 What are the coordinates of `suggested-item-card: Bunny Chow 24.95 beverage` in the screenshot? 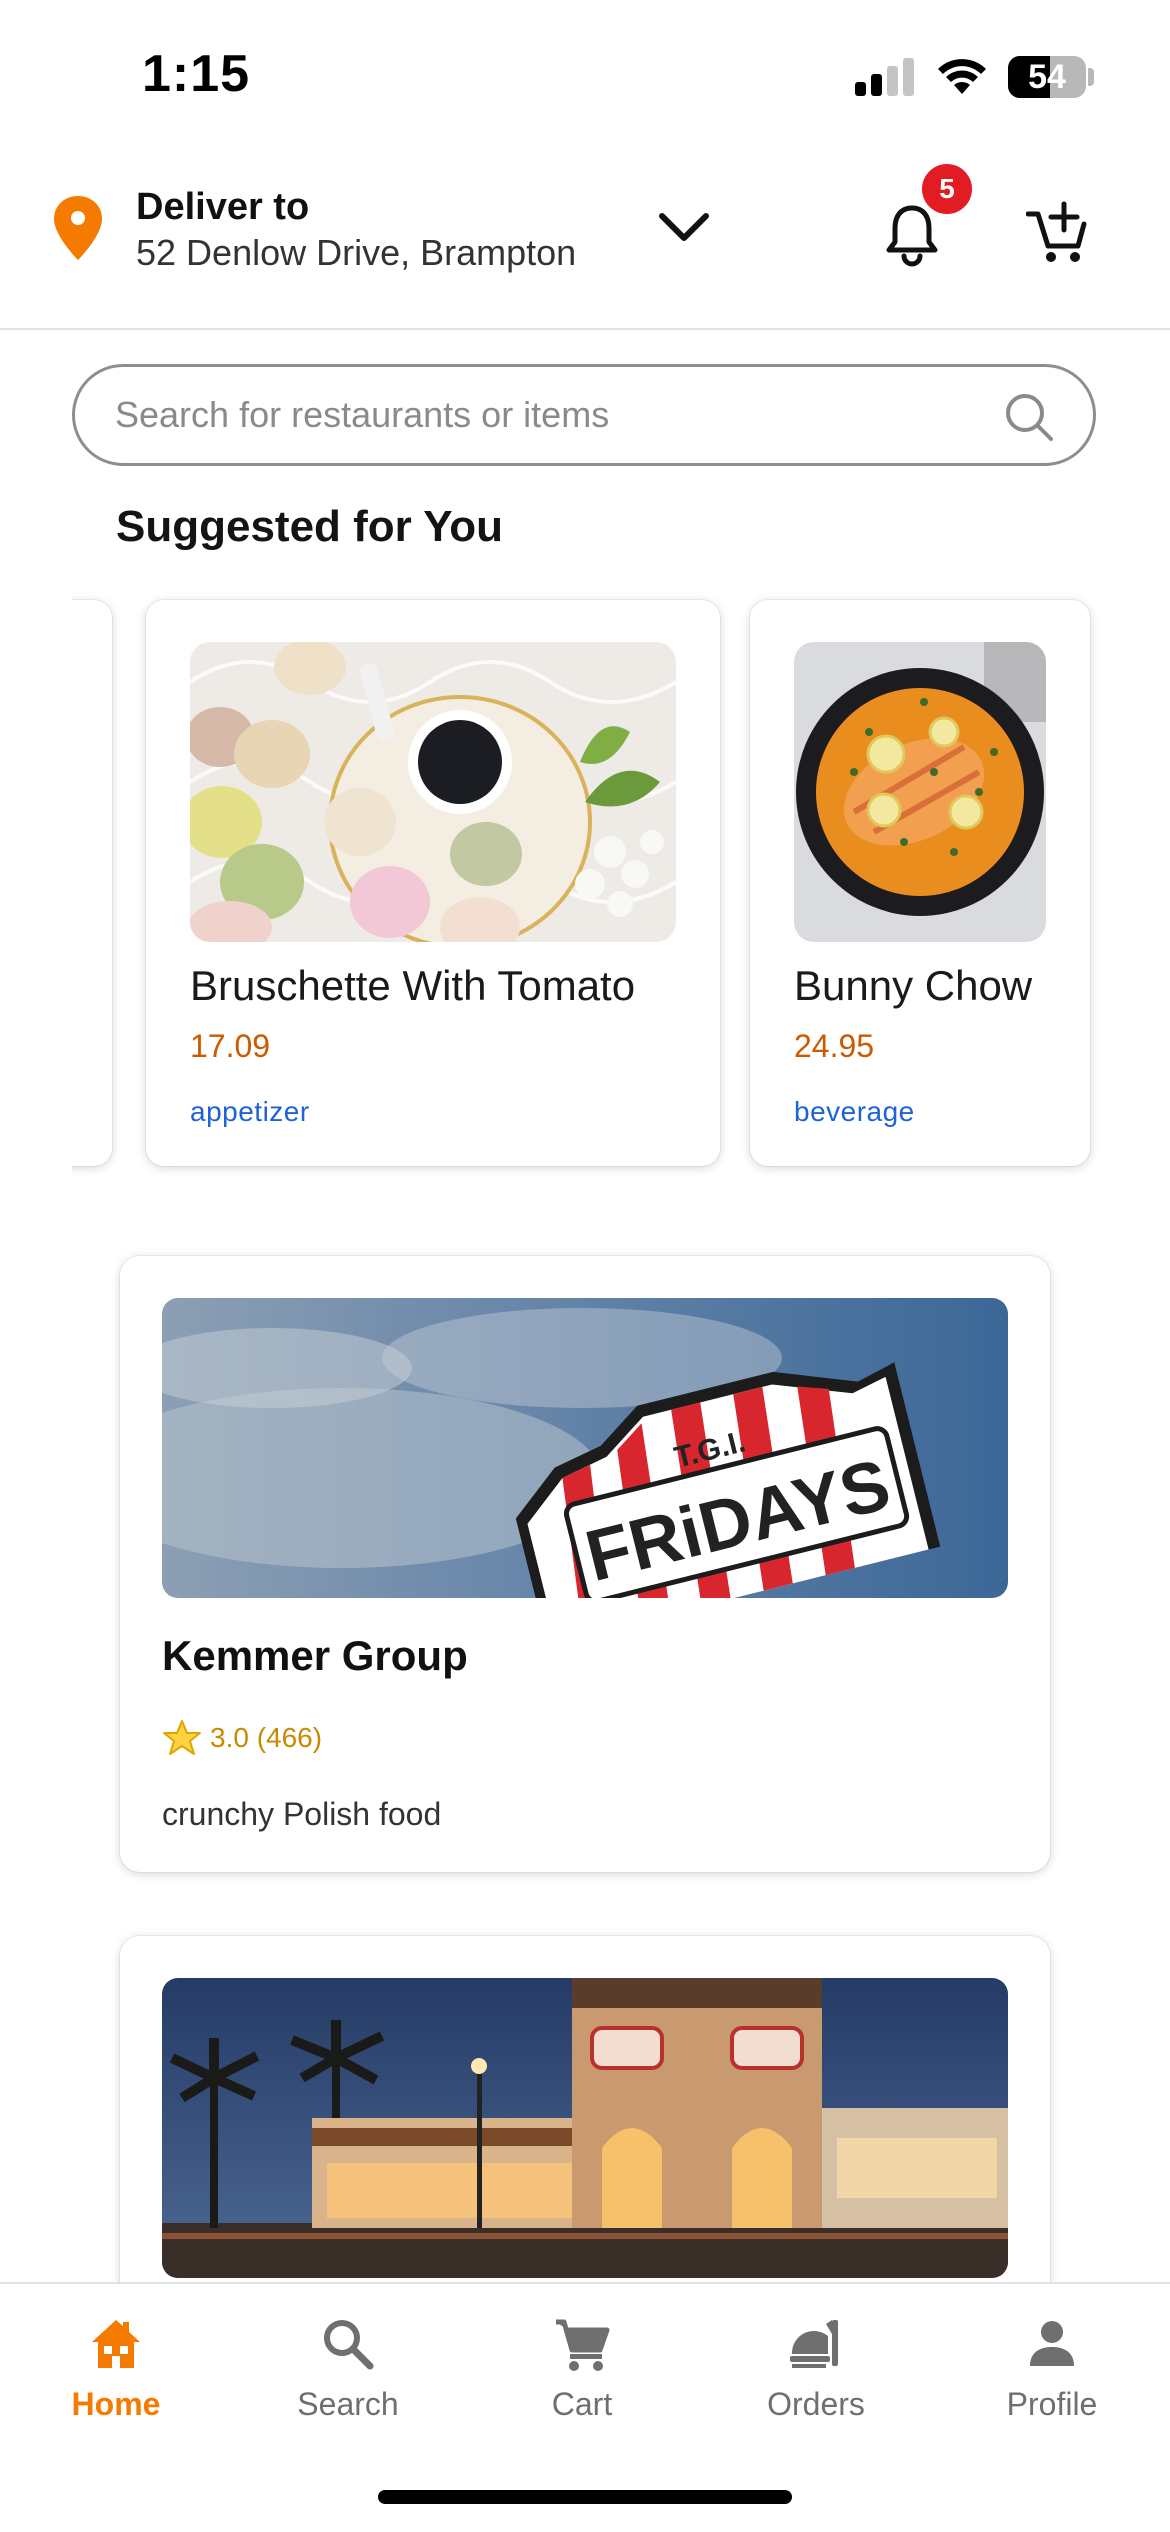 It's located at (920, 883).